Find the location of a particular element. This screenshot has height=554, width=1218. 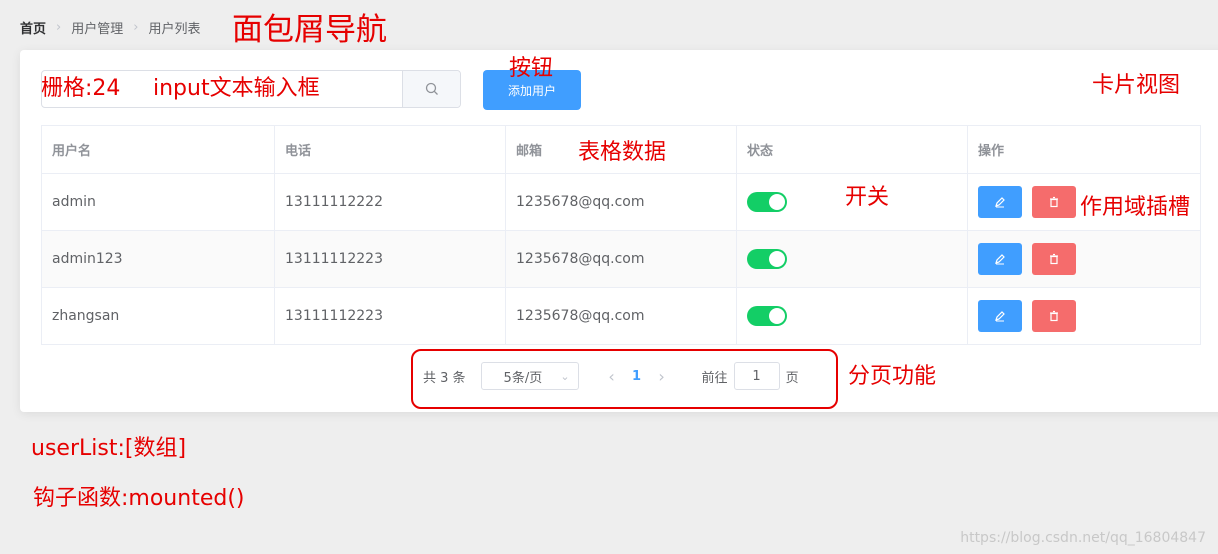

annotation-switch: 开关 is located at coordinates (867, 197).